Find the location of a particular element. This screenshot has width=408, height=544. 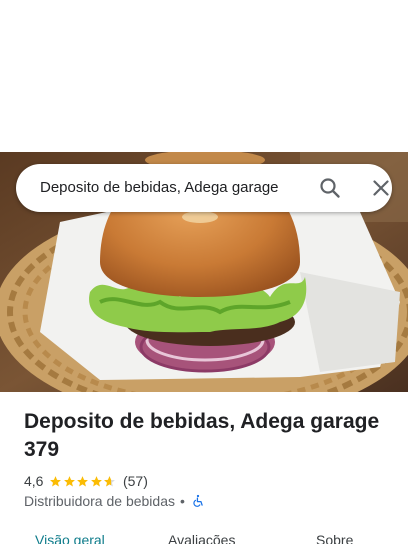

search-icon is located at coordinates (330, 188).